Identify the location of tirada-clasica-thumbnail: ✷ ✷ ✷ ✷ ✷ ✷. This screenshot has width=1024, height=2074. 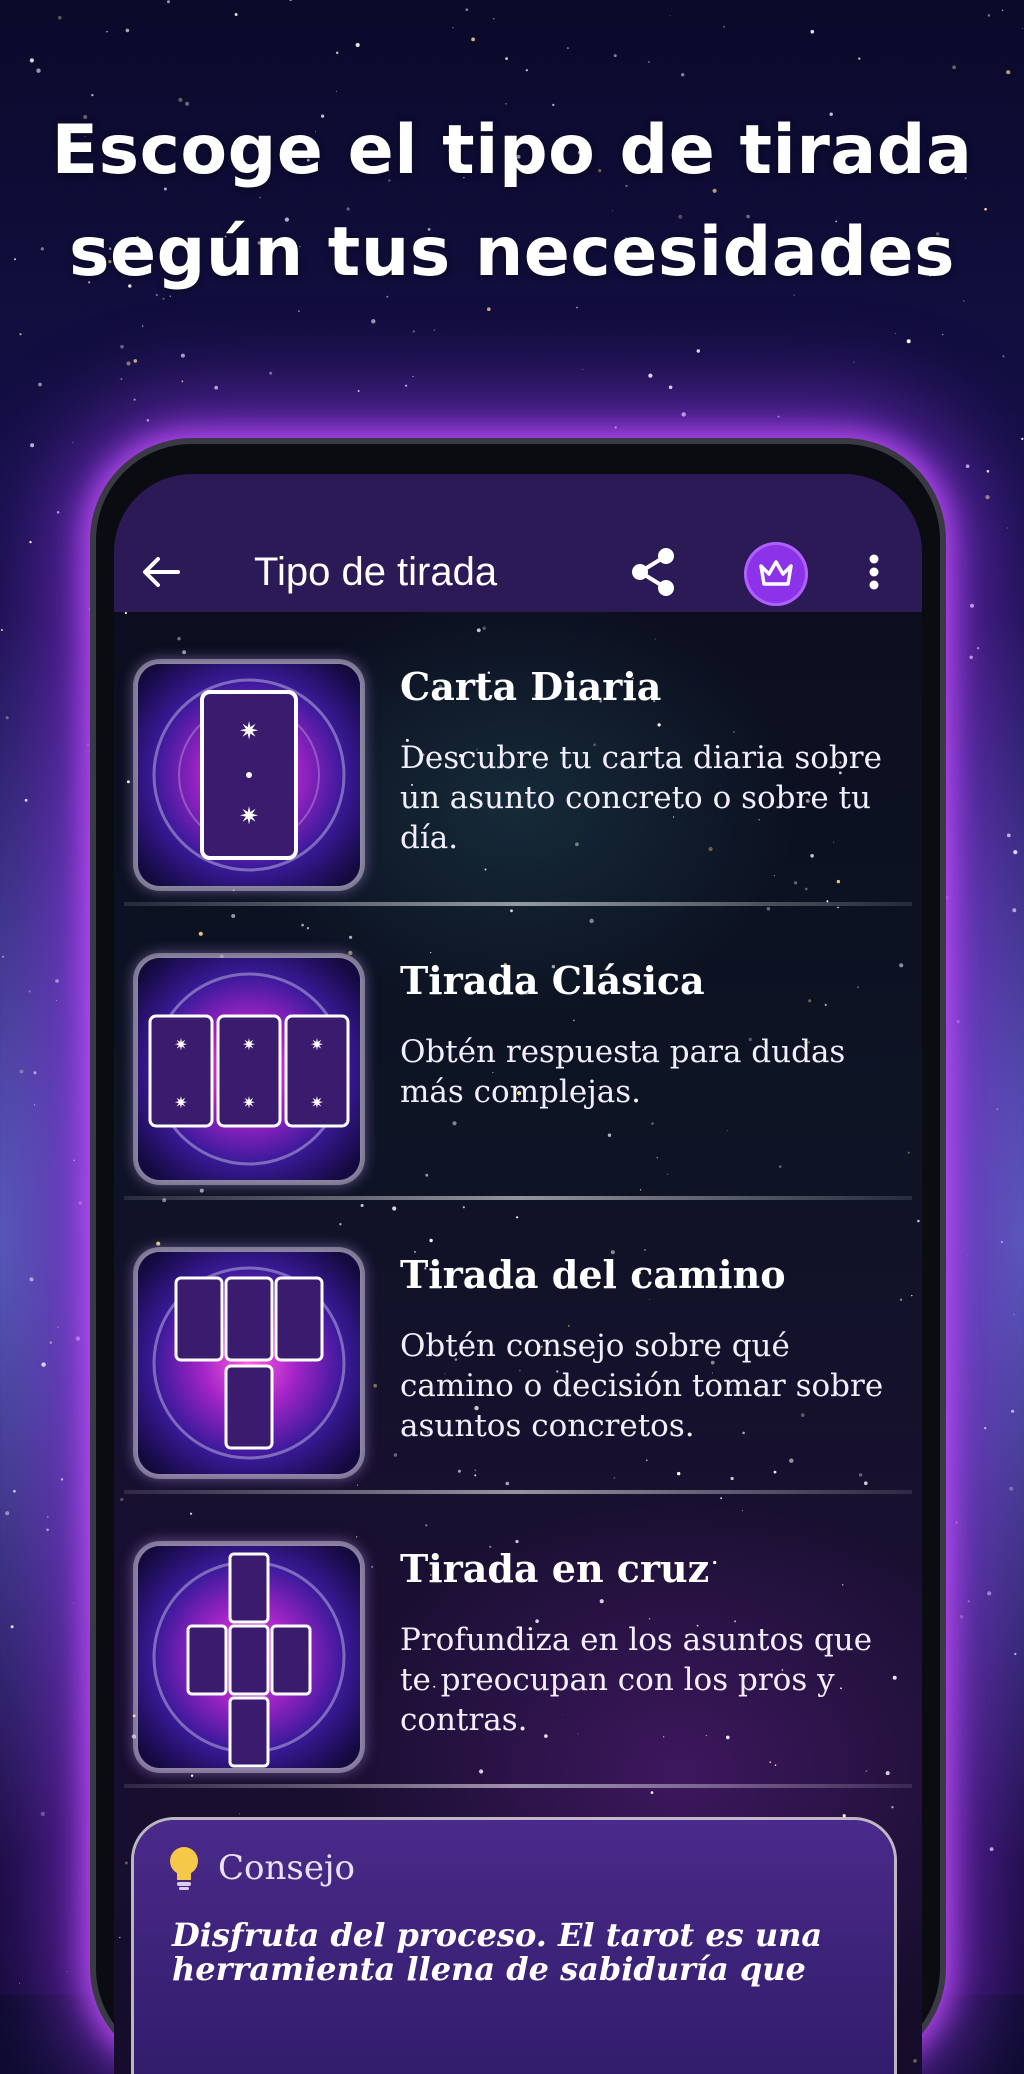
(249, 1069).